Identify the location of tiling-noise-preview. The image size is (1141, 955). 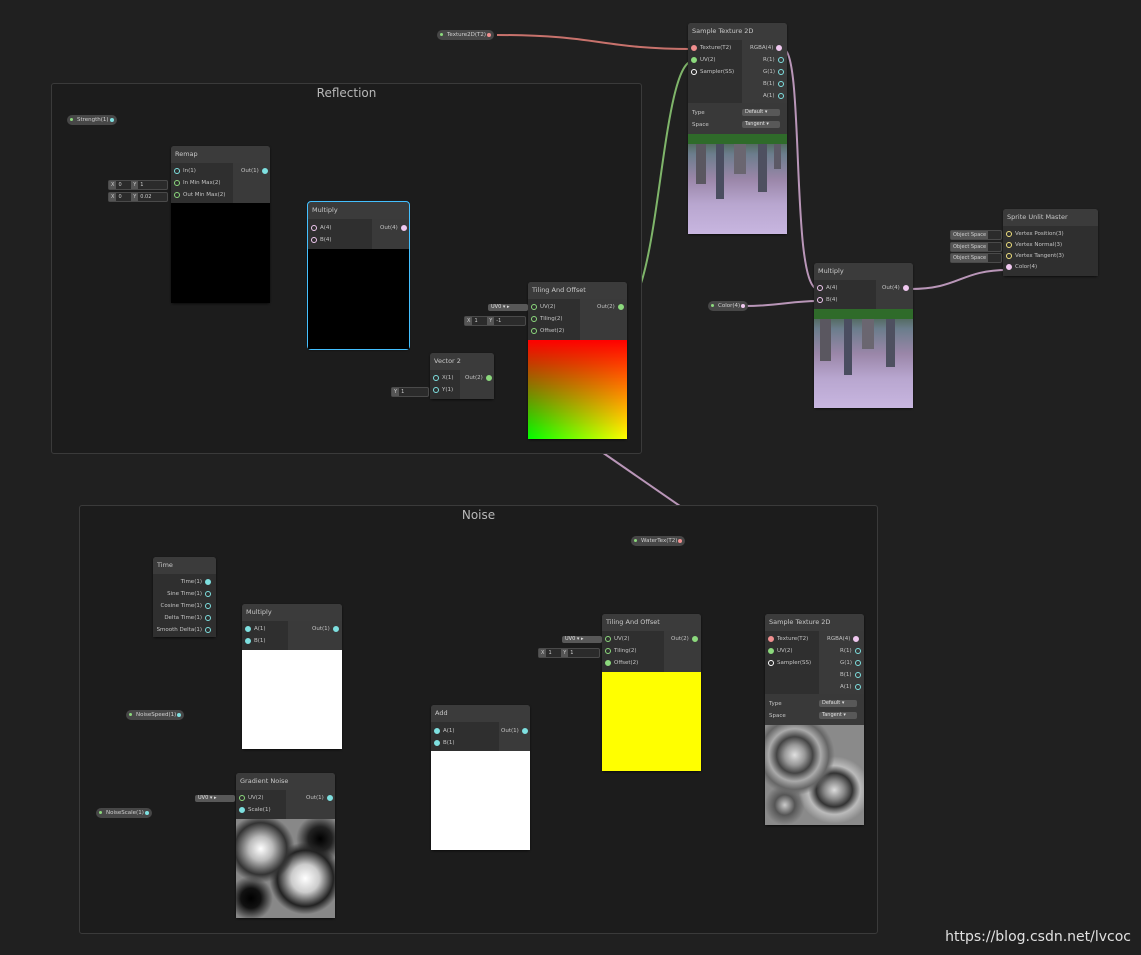
(651, 721).